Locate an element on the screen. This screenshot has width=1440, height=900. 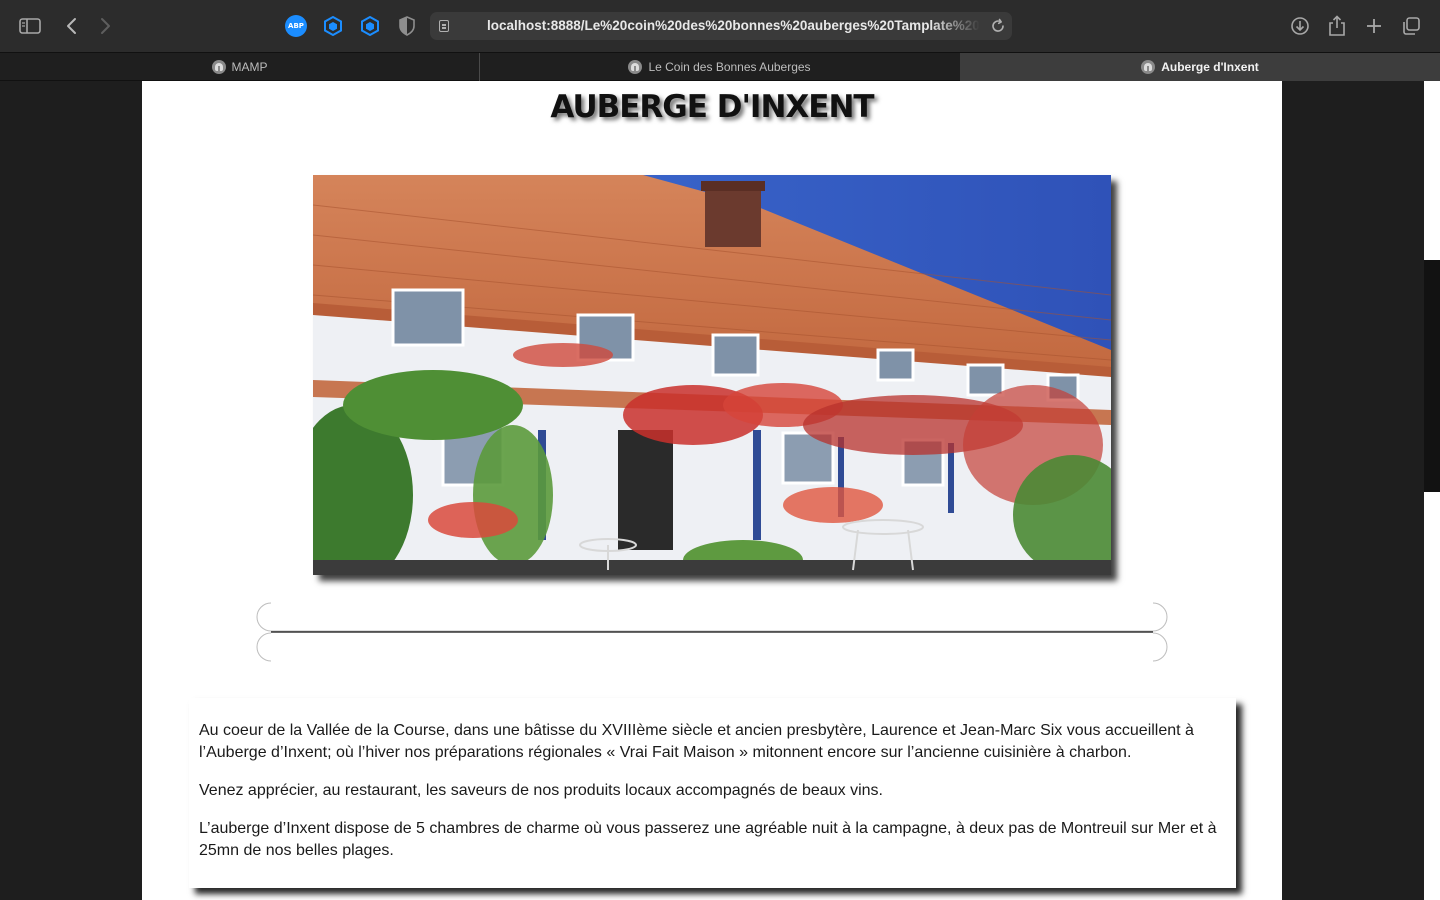
adblock-extension-icon: ABP is located at coordinates (296, 26).